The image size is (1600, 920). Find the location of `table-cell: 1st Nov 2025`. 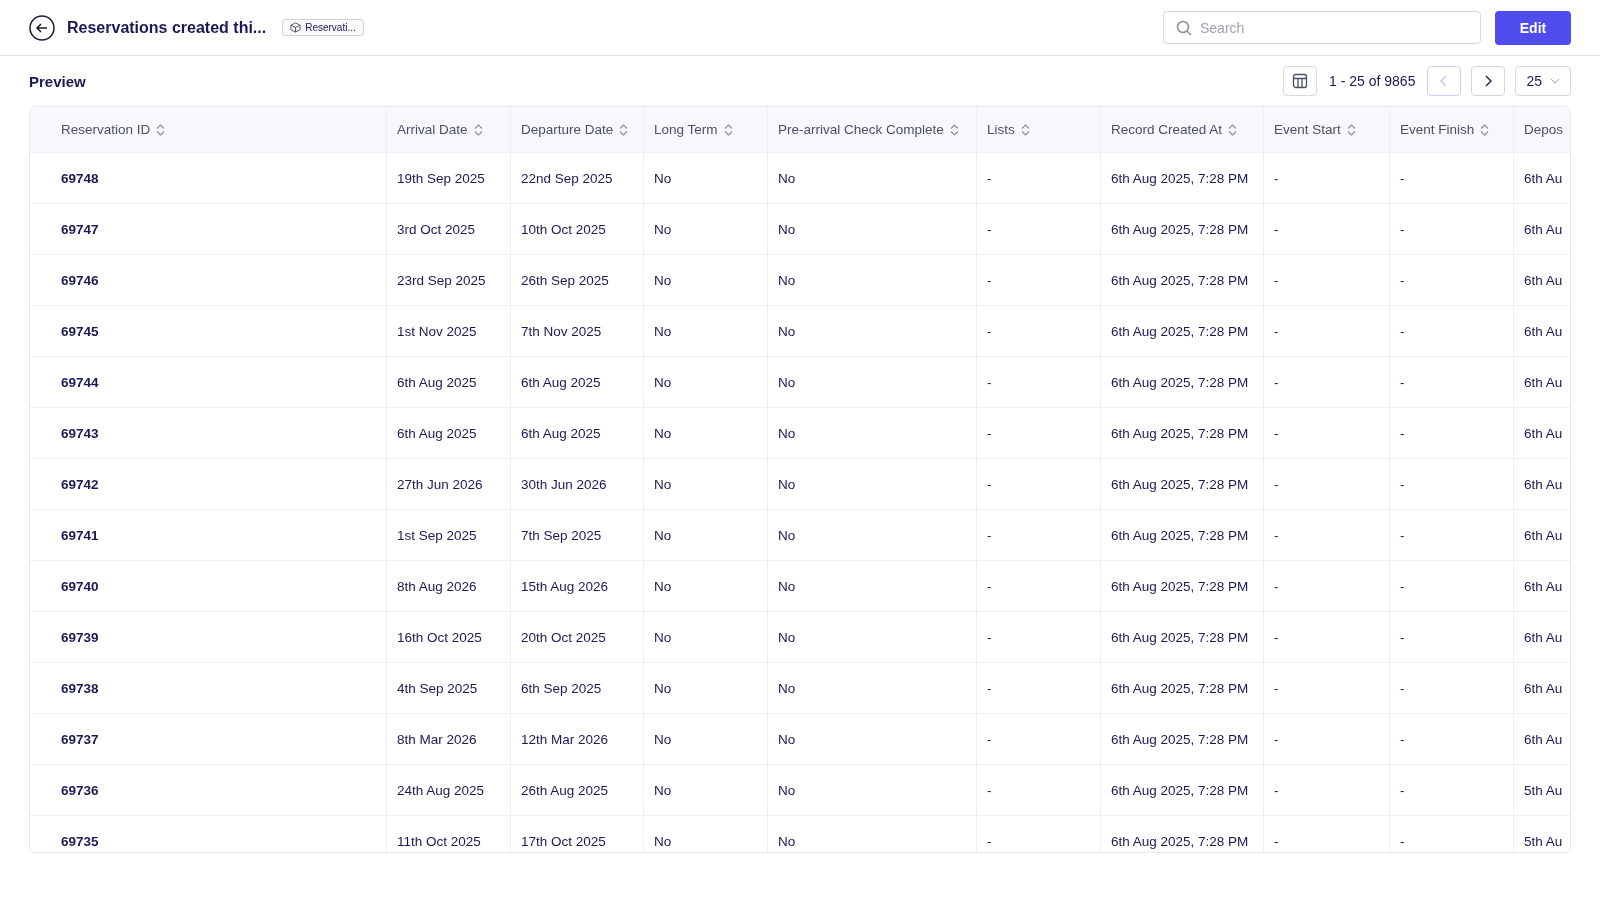

table-cell: 1st Nov 2025 is located at coordinates (449, 331).